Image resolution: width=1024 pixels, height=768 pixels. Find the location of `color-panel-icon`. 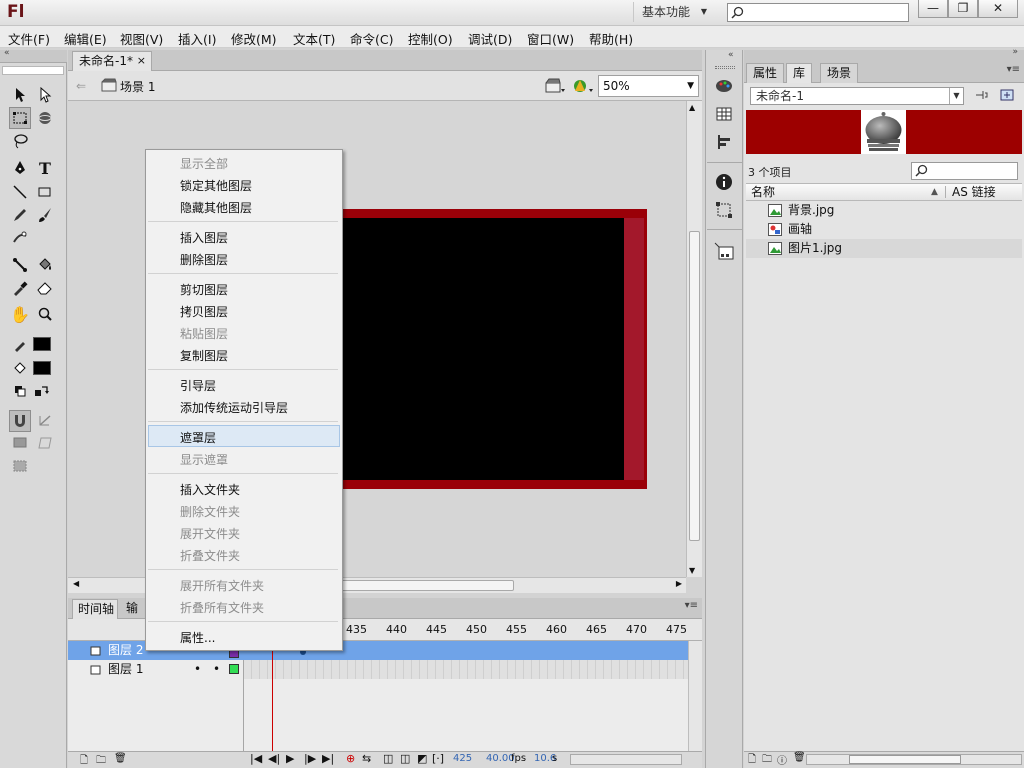

color-panel-icon is located at coordinates (724, 86).